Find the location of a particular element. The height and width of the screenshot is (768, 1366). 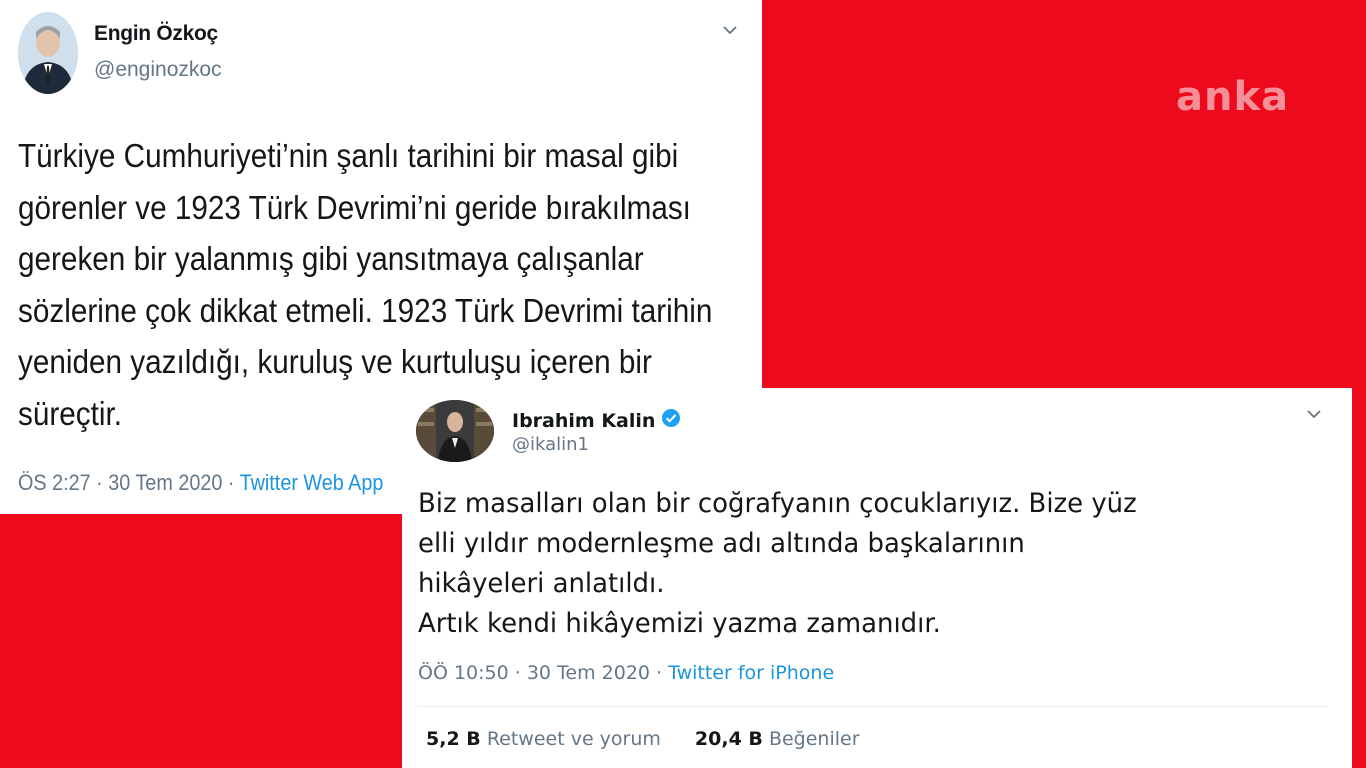

retweets-label: Retweet ve yorum is located at coordinates (573, 739).